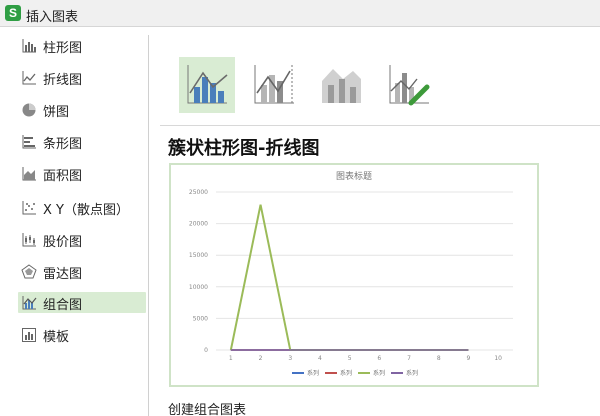  What do you see at coordinates (198, 224) in the screenshot?
I see `chart-y-tick-label: 20000` at bounding box center [198, 224].